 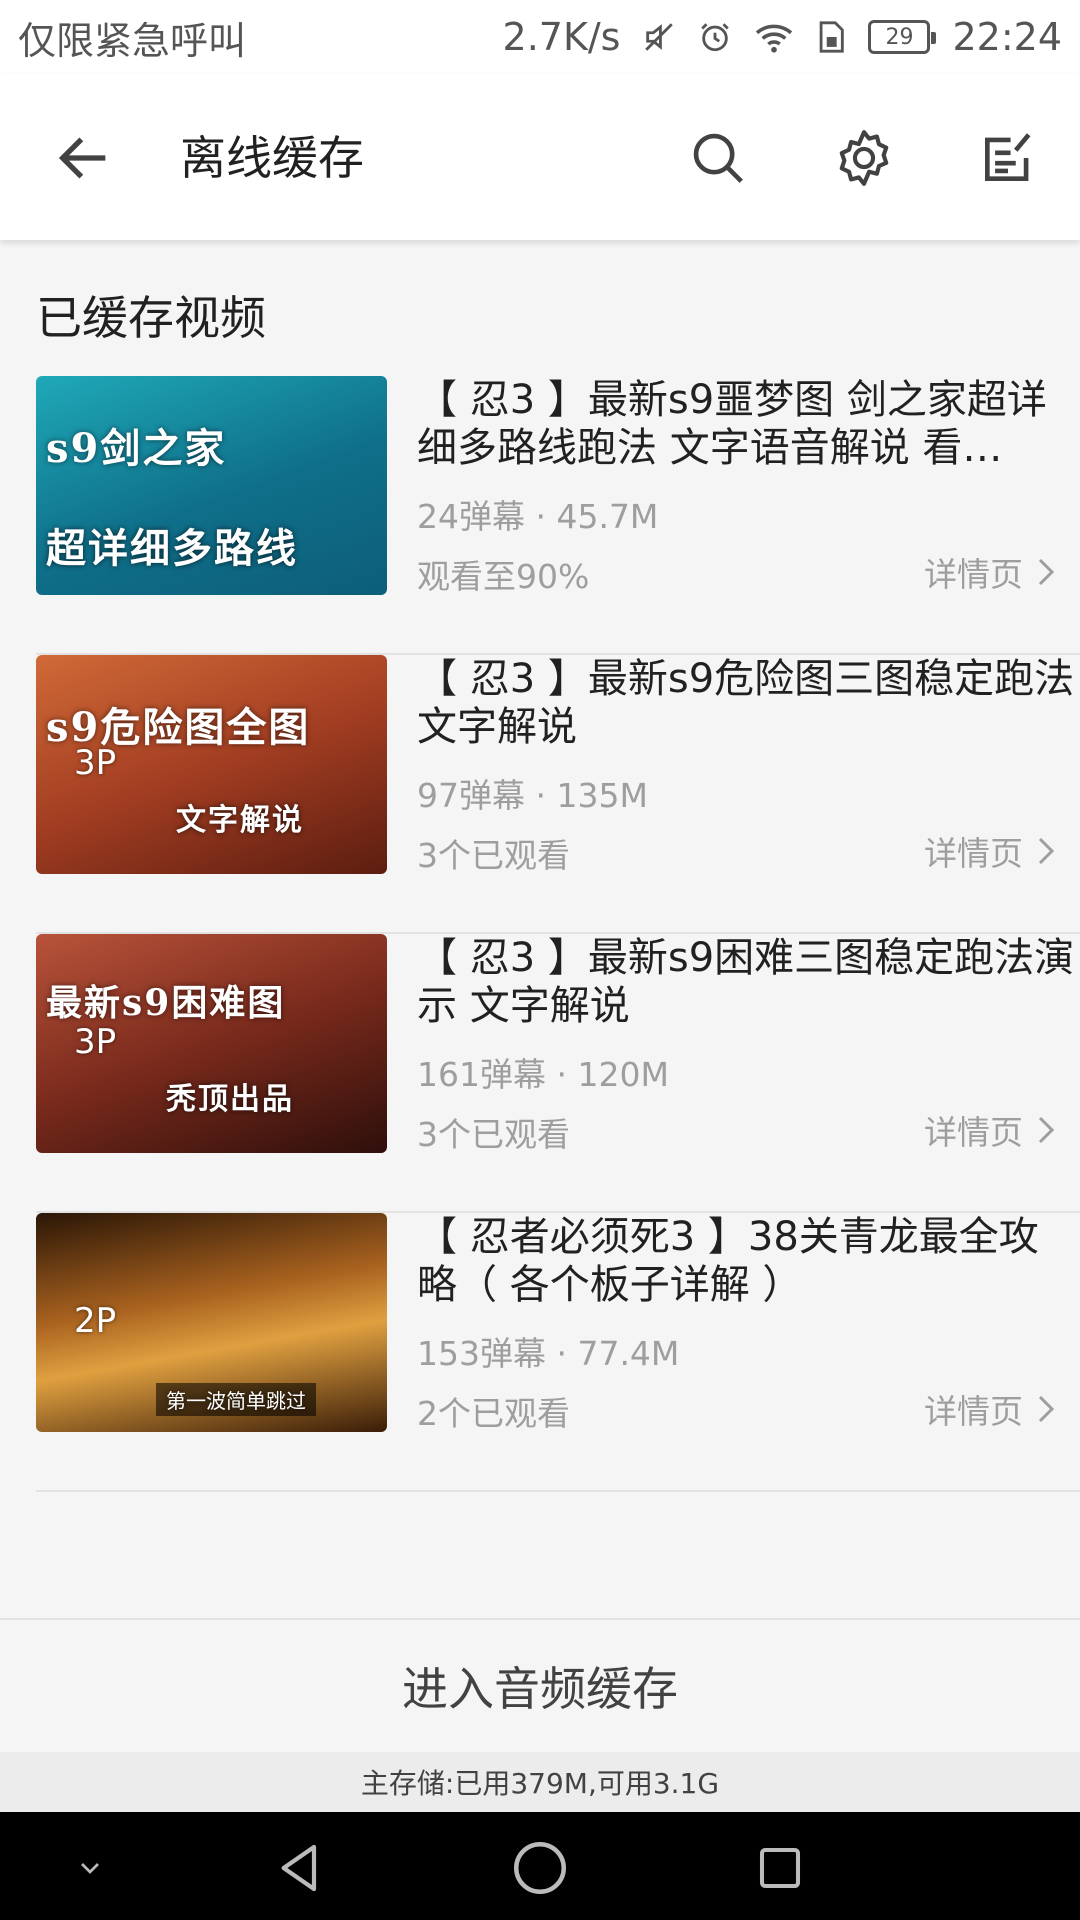 What do you see at coordinates (659, 37) in the screenshot?
I see `mute-icon` at bounding box center [659, 37].